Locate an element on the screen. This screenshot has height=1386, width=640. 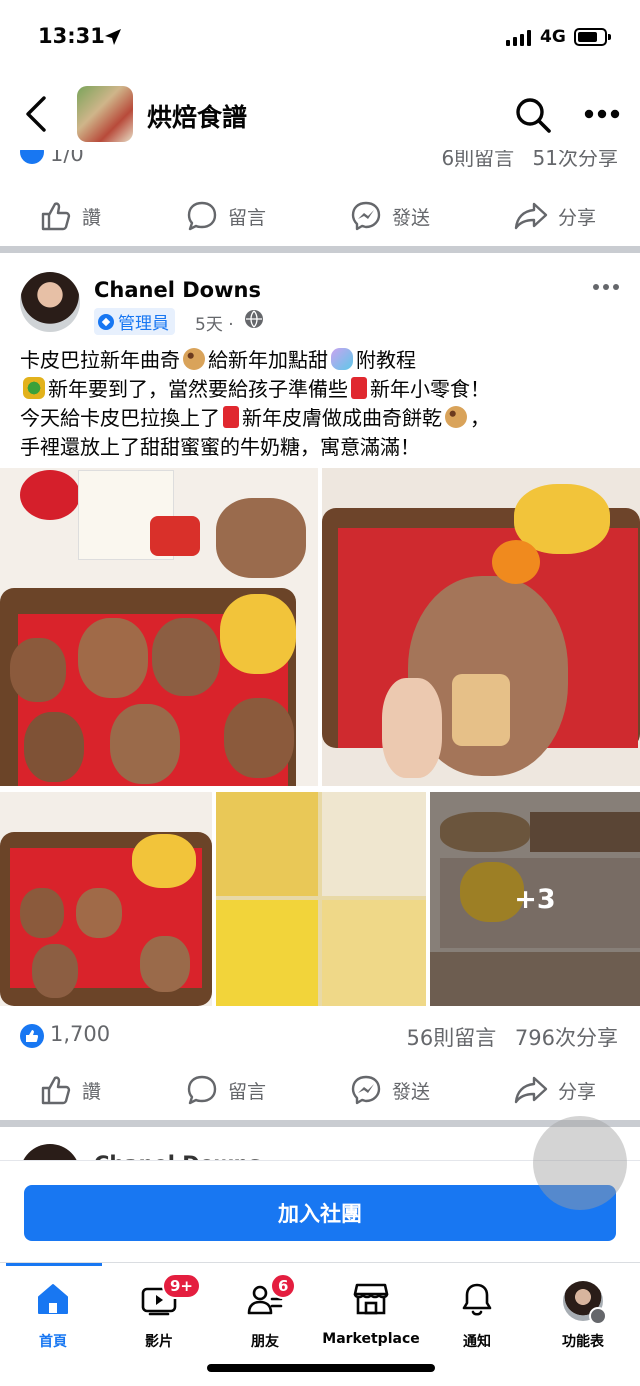
tab-notifications: 通知 is located at coordinates (477, 1313).